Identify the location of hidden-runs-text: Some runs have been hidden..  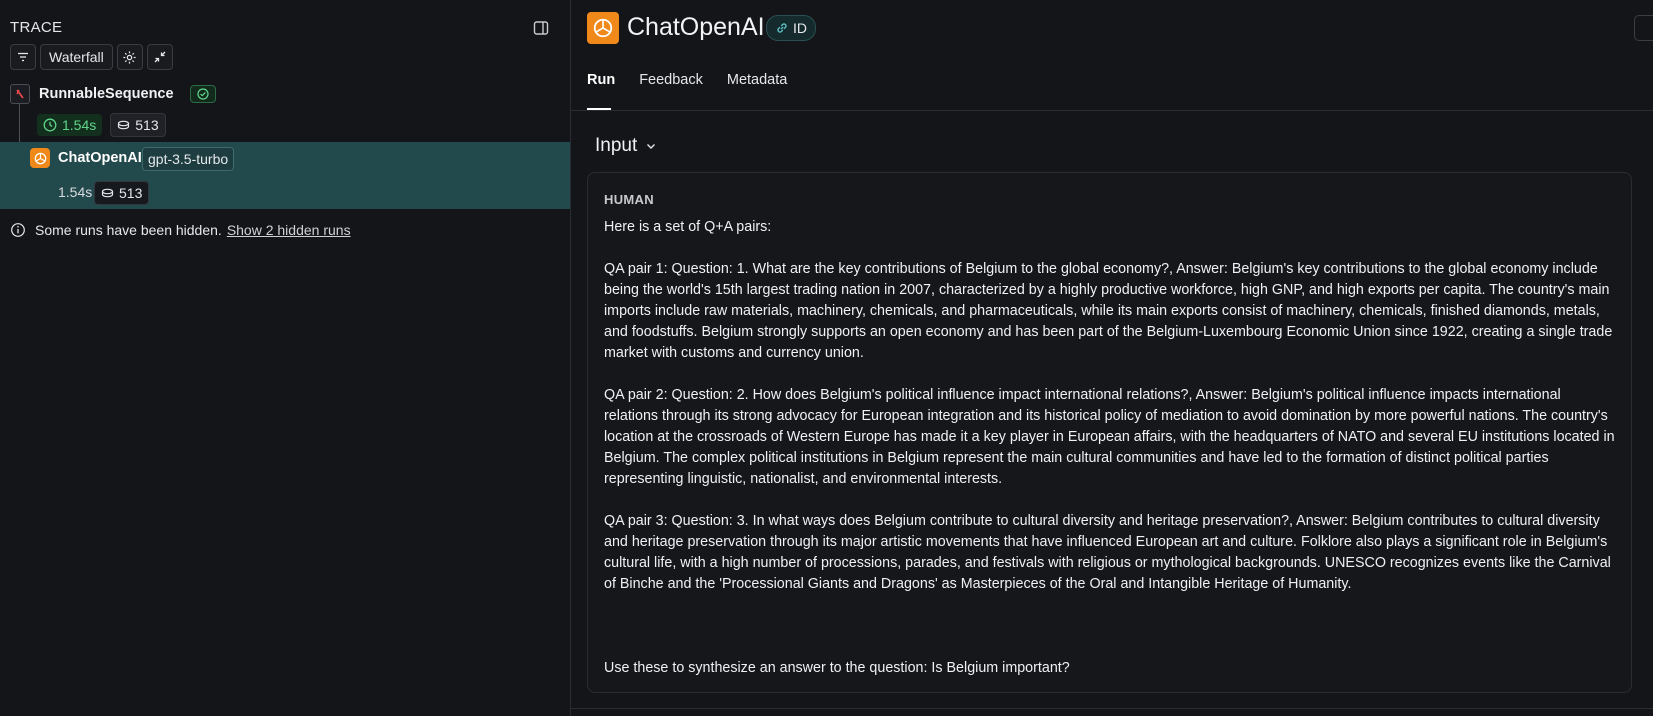
(128, 230).